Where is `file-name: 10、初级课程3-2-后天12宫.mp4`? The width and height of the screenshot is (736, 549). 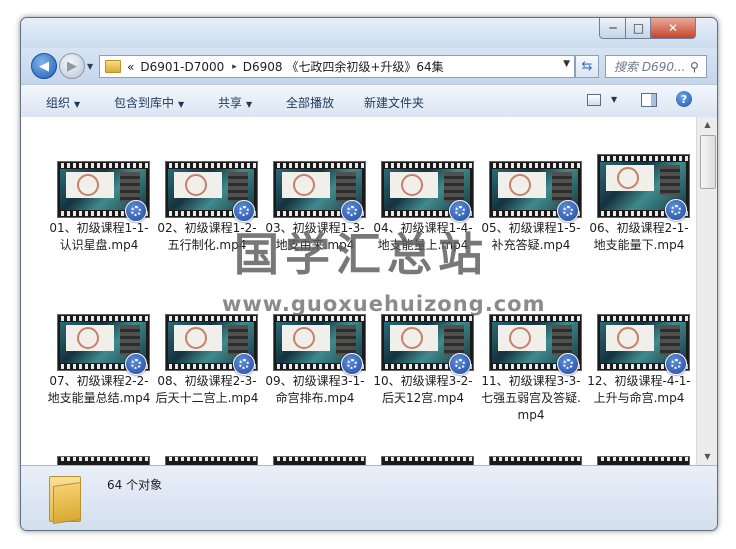
file-name: 10、初级课程3-2-后天12宫.mp4 is located at coordinates (423, 389).